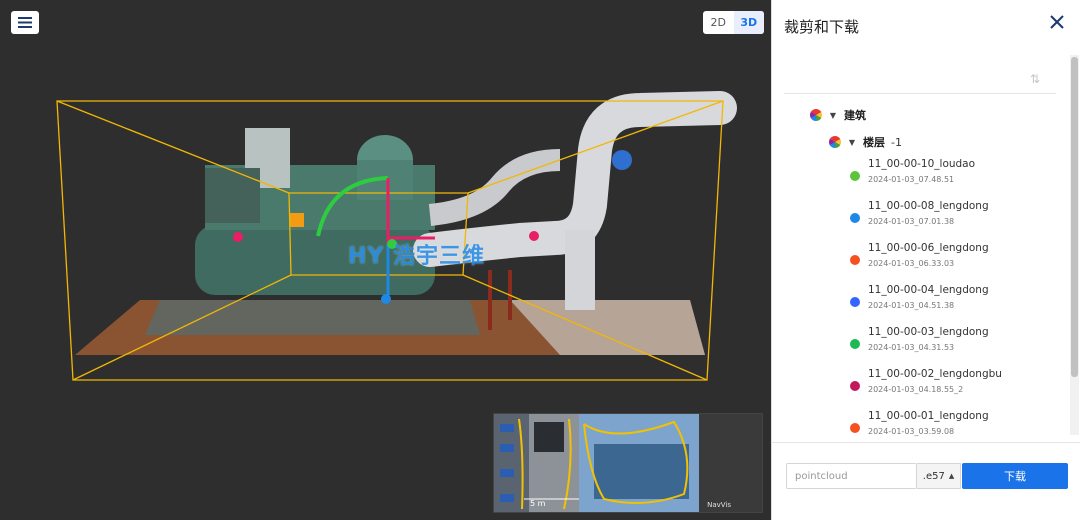  Describe the element at coordinates (920, 93) in the screenshot. I see `panel-divider` at that location.